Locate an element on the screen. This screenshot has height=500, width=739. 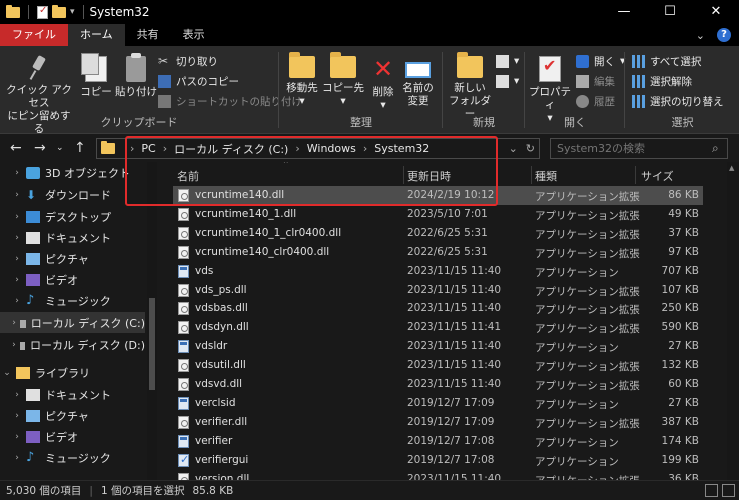
properties-quick-icon is located at coordinates (42, 12).